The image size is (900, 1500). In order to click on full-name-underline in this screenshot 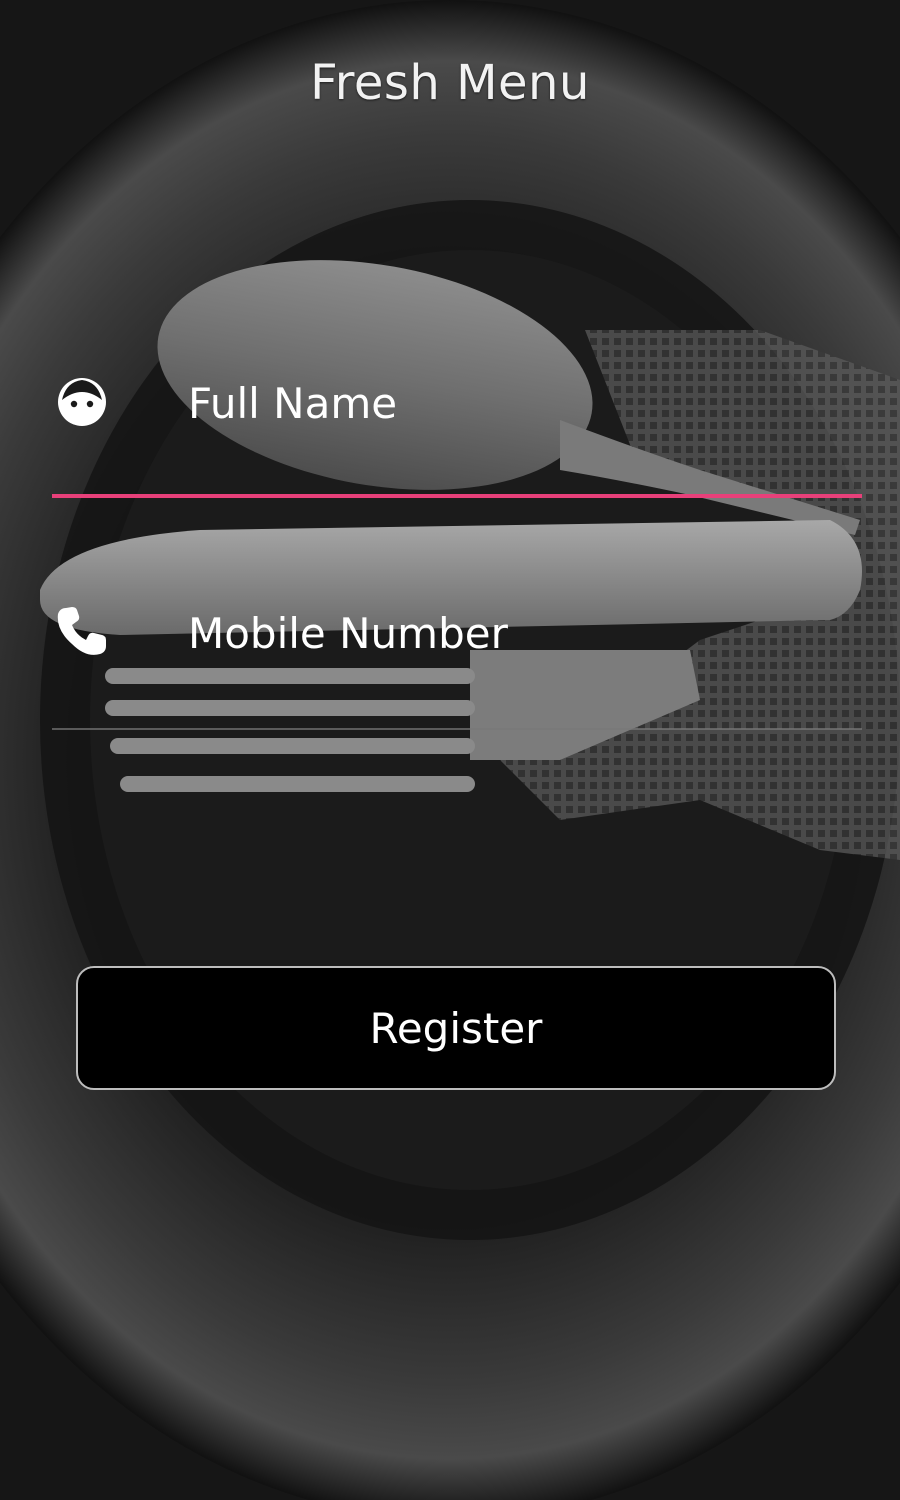, I will do `click(457, 496)`.